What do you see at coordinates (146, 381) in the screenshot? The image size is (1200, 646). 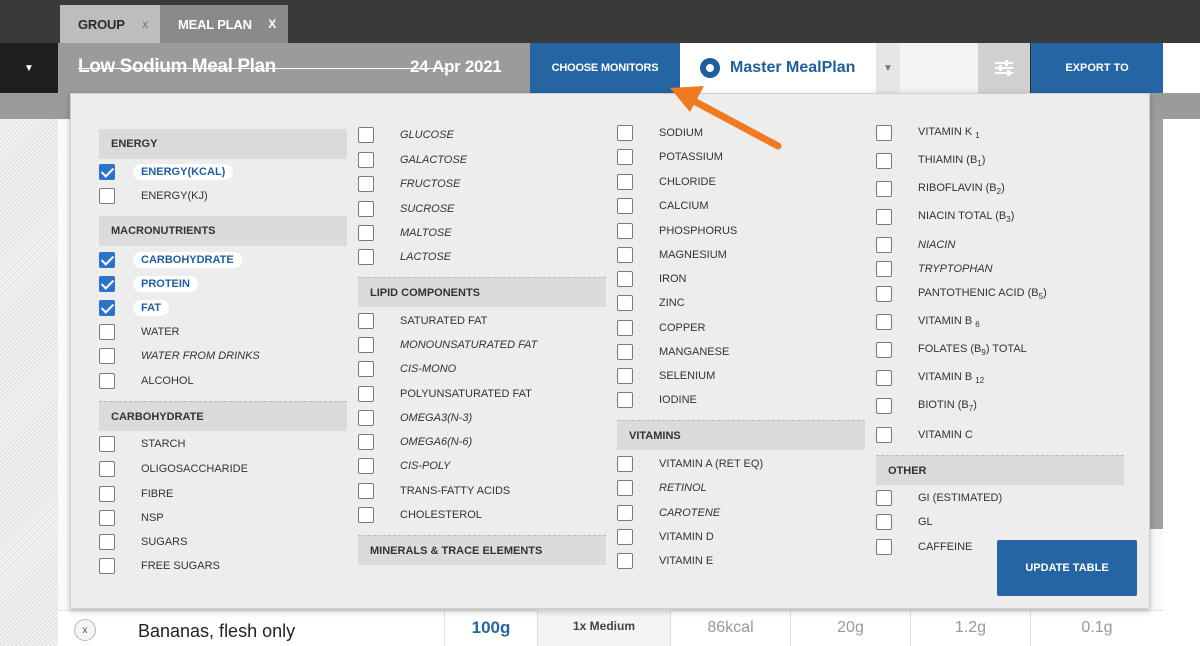 I see `monitor-option: ALCOHOL` at bounding box center [146, 381].